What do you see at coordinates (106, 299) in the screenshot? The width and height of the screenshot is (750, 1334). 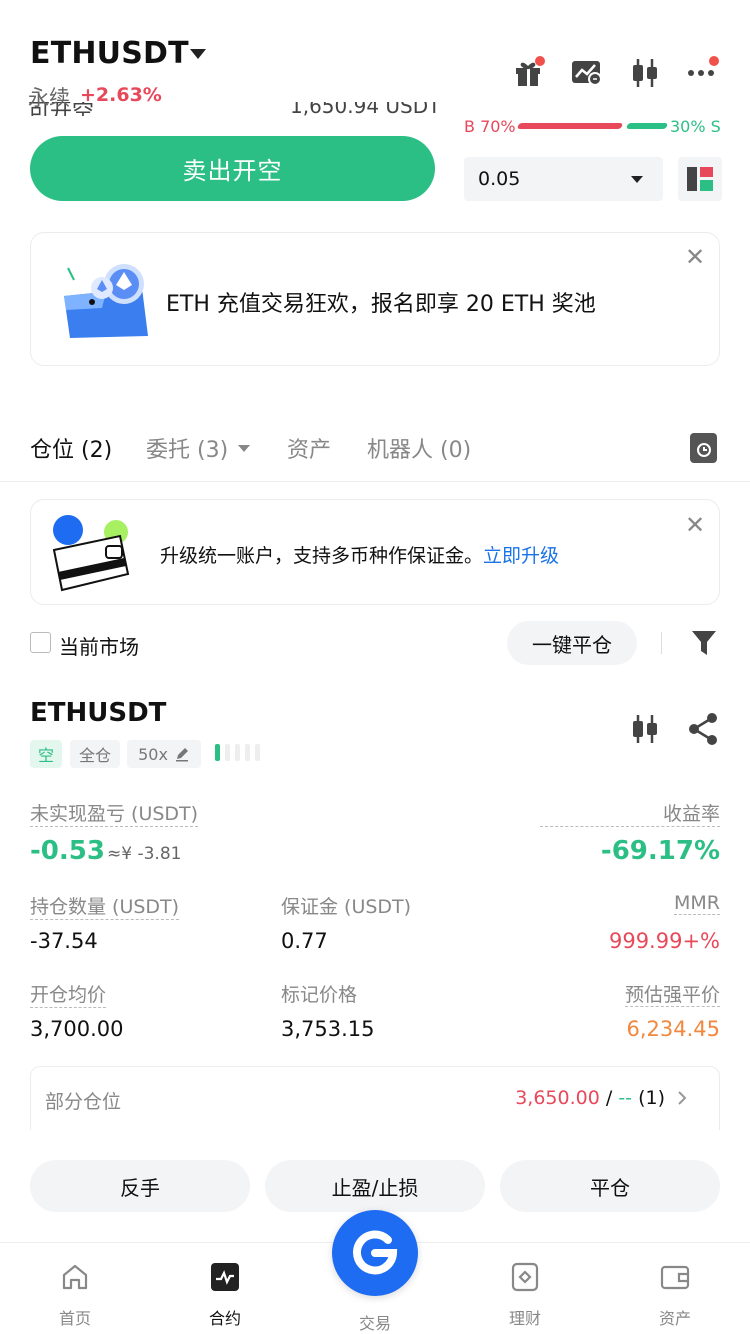 I see `eth-wallet-illustration` at bounding box center [106, 299].